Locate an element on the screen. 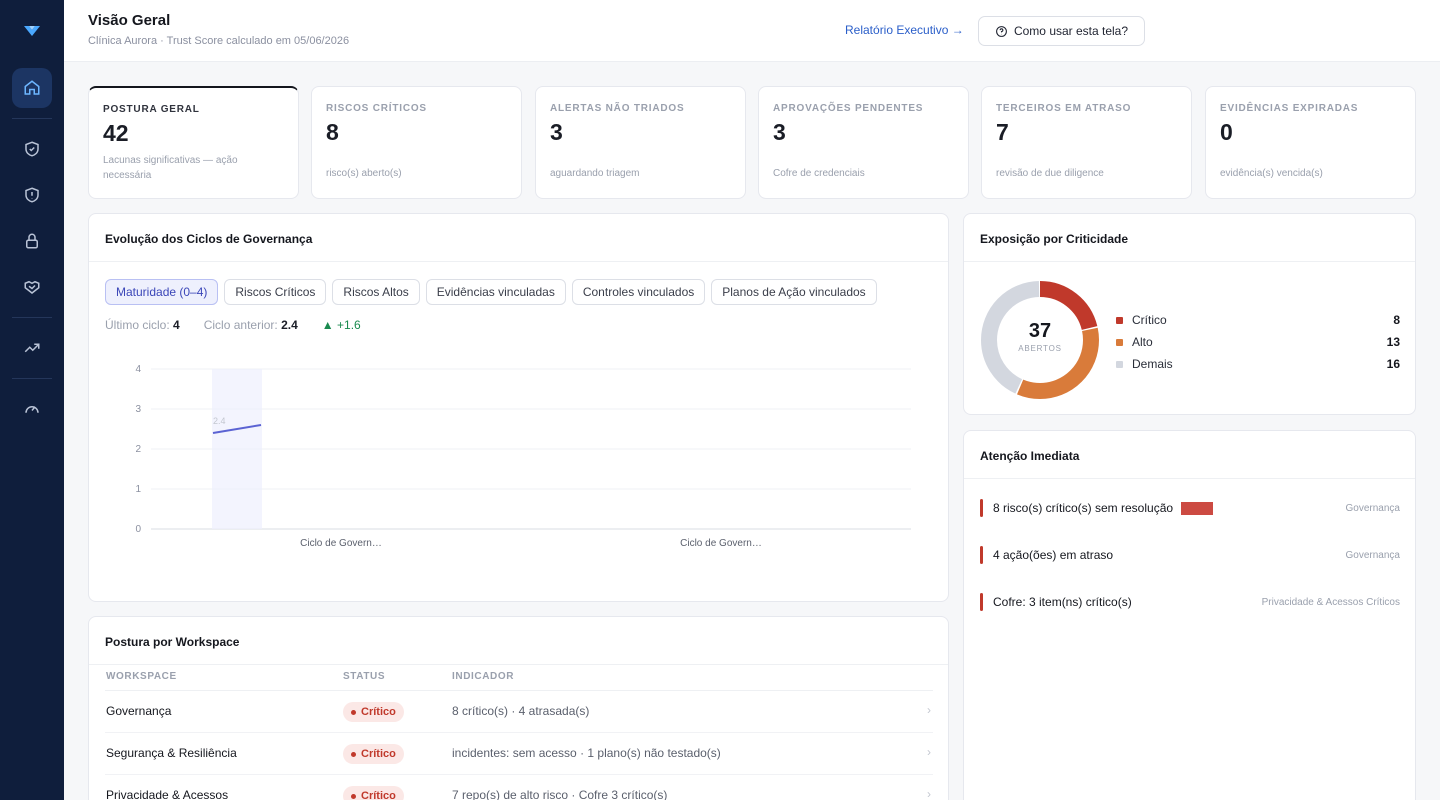  cycle-delta-value: +1.6 is located at coordinates (349, 325).